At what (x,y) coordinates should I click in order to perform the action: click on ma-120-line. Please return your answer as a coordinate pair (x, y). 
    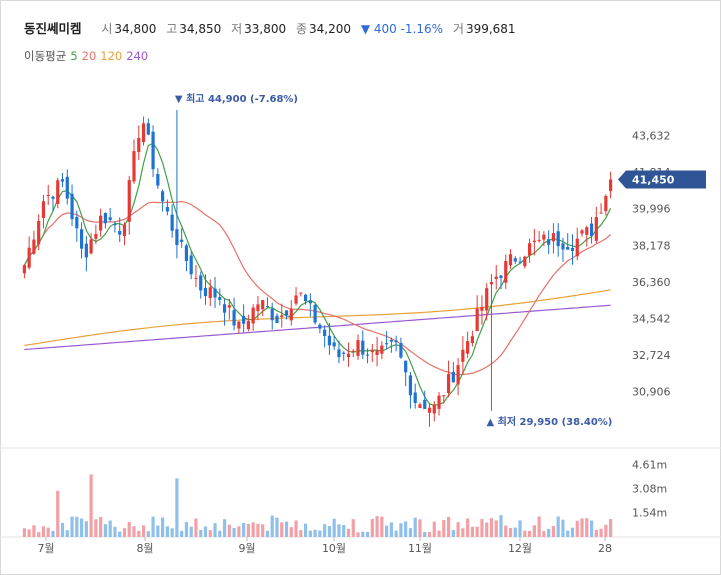
    Looking at the image, I should click on (317, 318).